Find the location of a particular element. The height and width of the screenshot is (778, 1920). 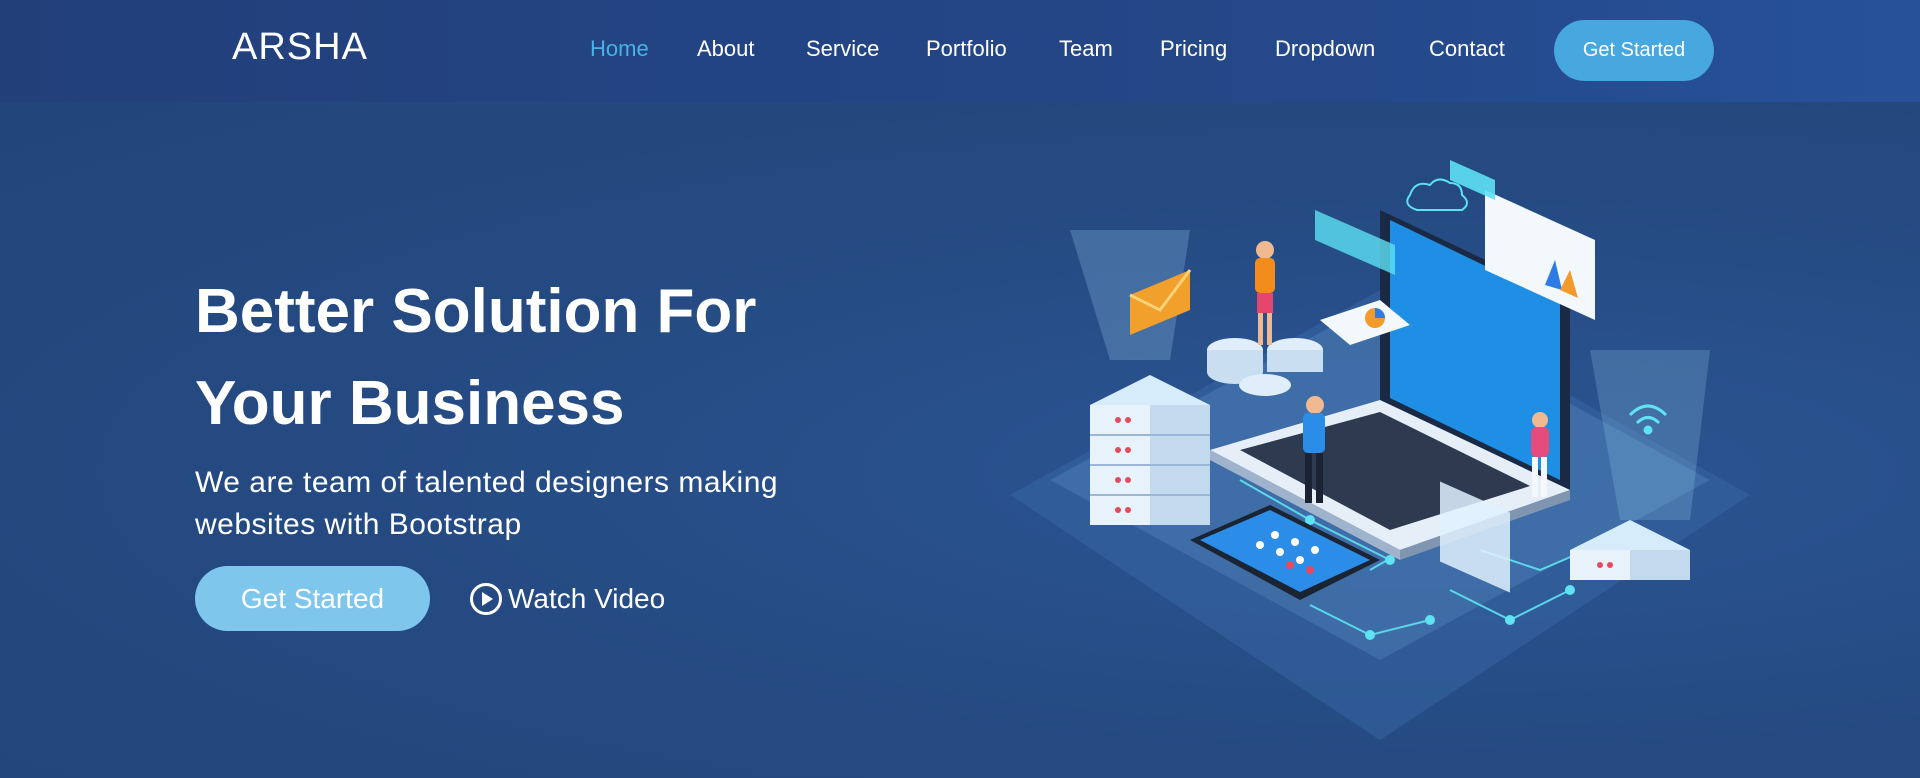

nav-home: Home is located at coordinates (619, 49).